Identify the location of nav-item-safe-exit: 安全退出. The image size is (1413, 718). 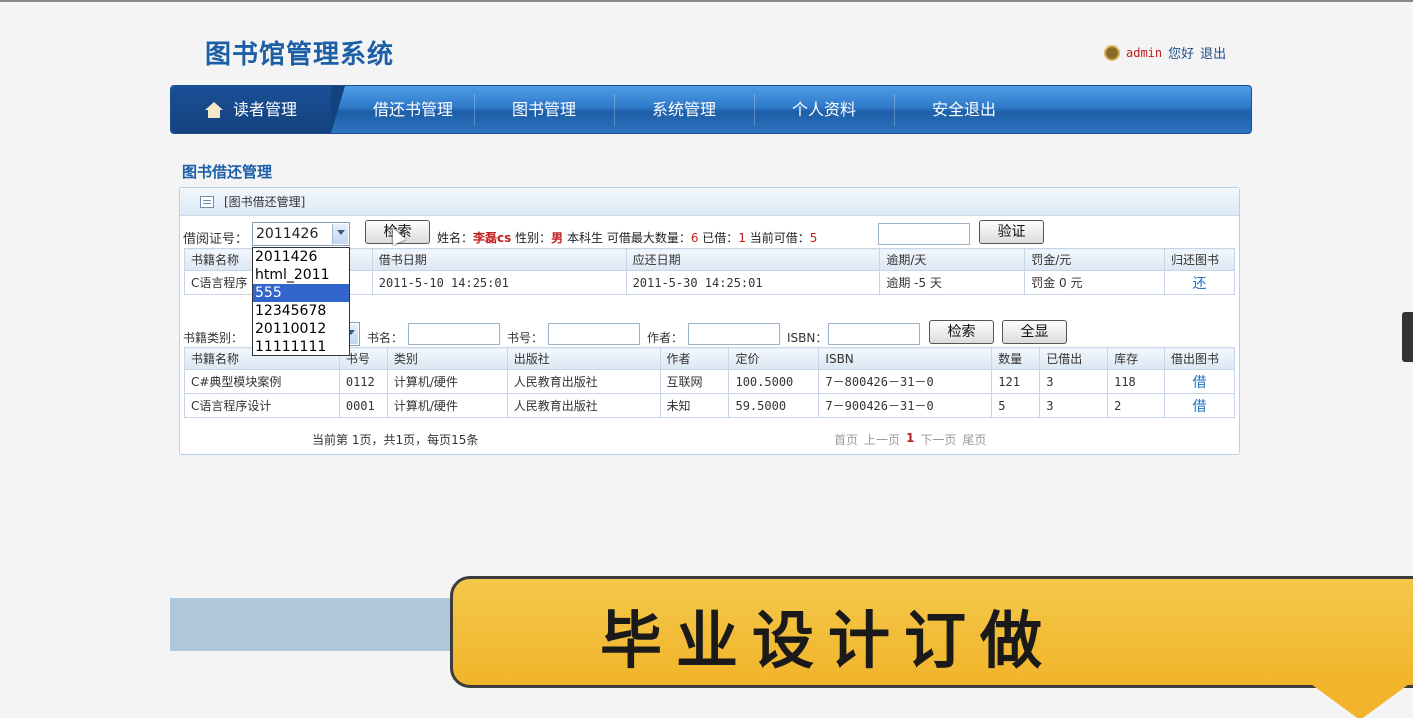
(964, 109).